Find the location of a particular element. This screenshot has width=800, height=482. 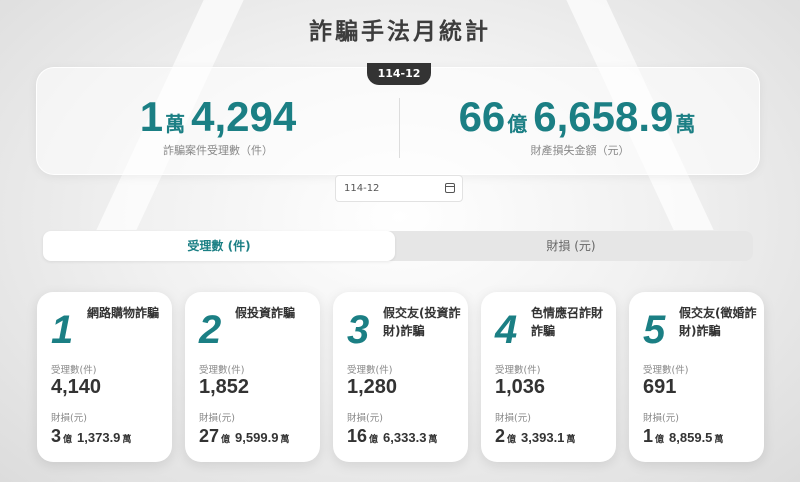

card-loss-yi: 3 is located at coordinates (56, 436).